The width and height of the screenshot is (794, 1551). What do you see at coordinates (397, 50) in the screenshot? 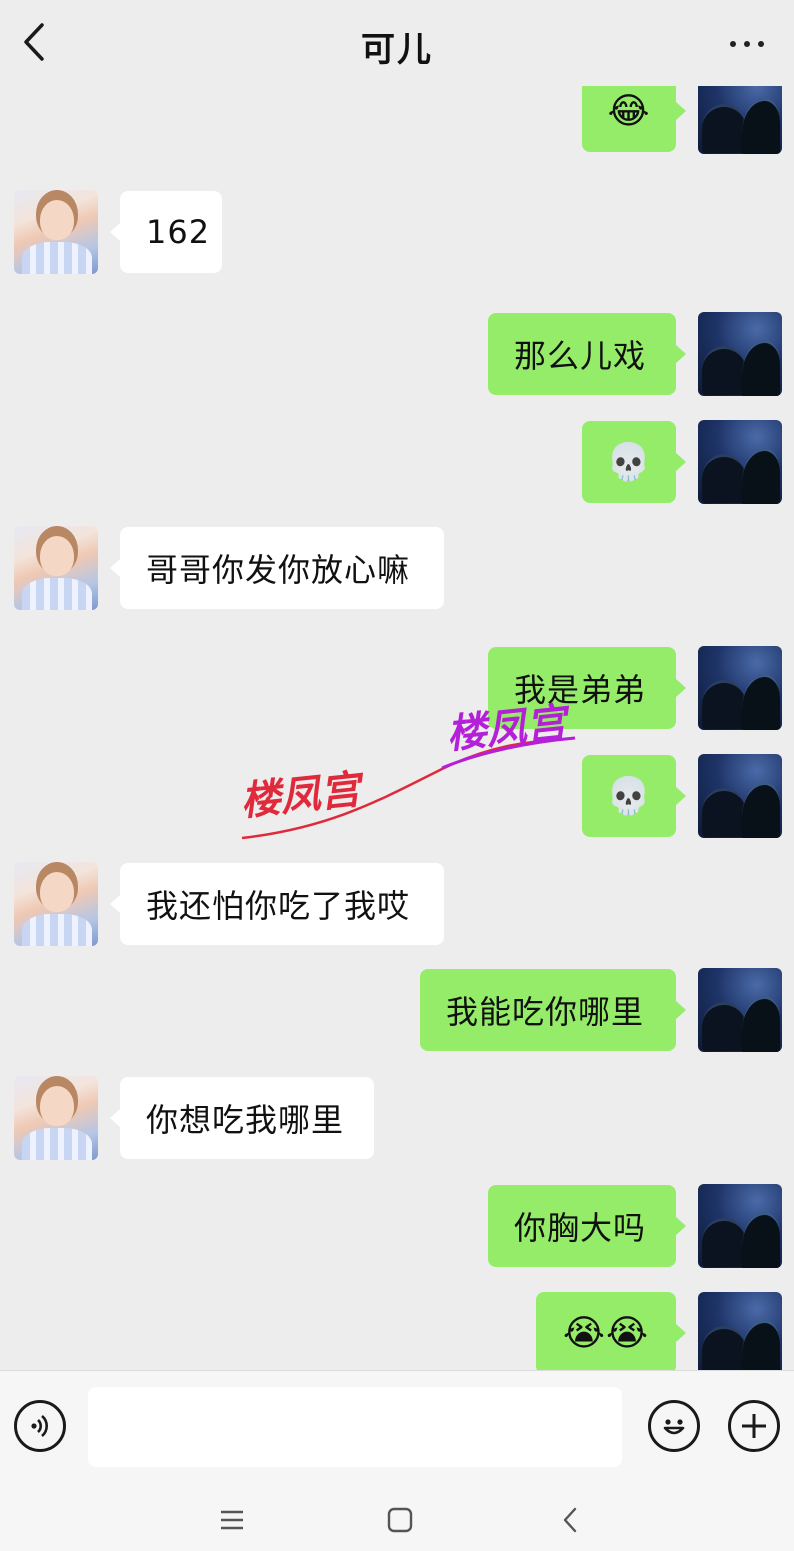
I see `chat-title: 可儿` at bounding box center [397, 50].